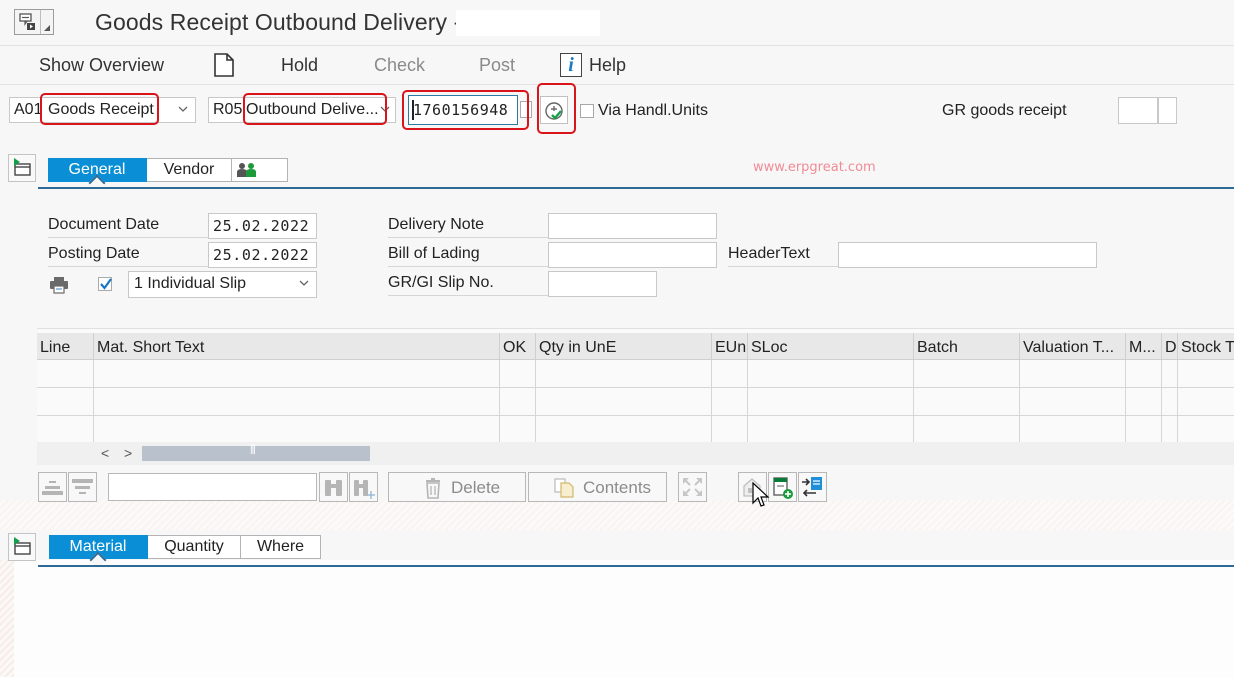  What do you see at coordinates (624, 346) in the screenshot?
I see `column-header-qty: Qty in UnE` at bounding box center [624, 346].